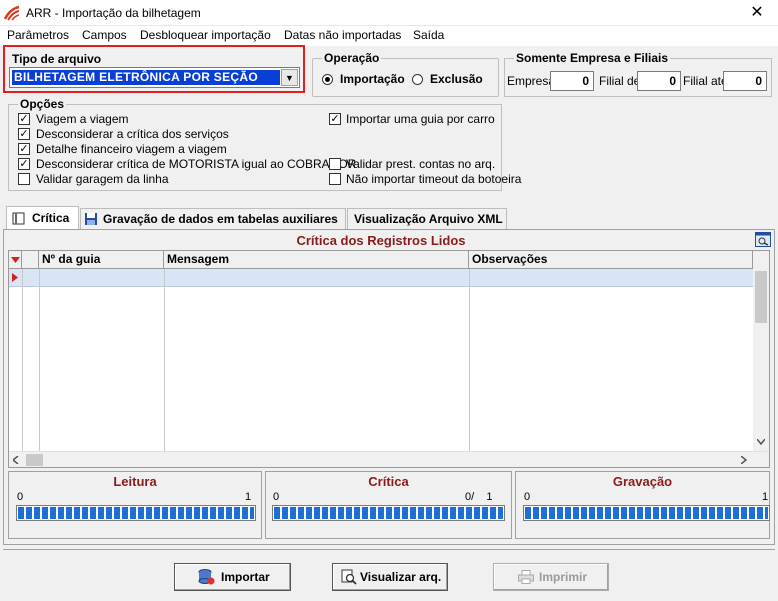 The image size is (778, 601). I want to click on chevron-down-icon, so click(761, 442).